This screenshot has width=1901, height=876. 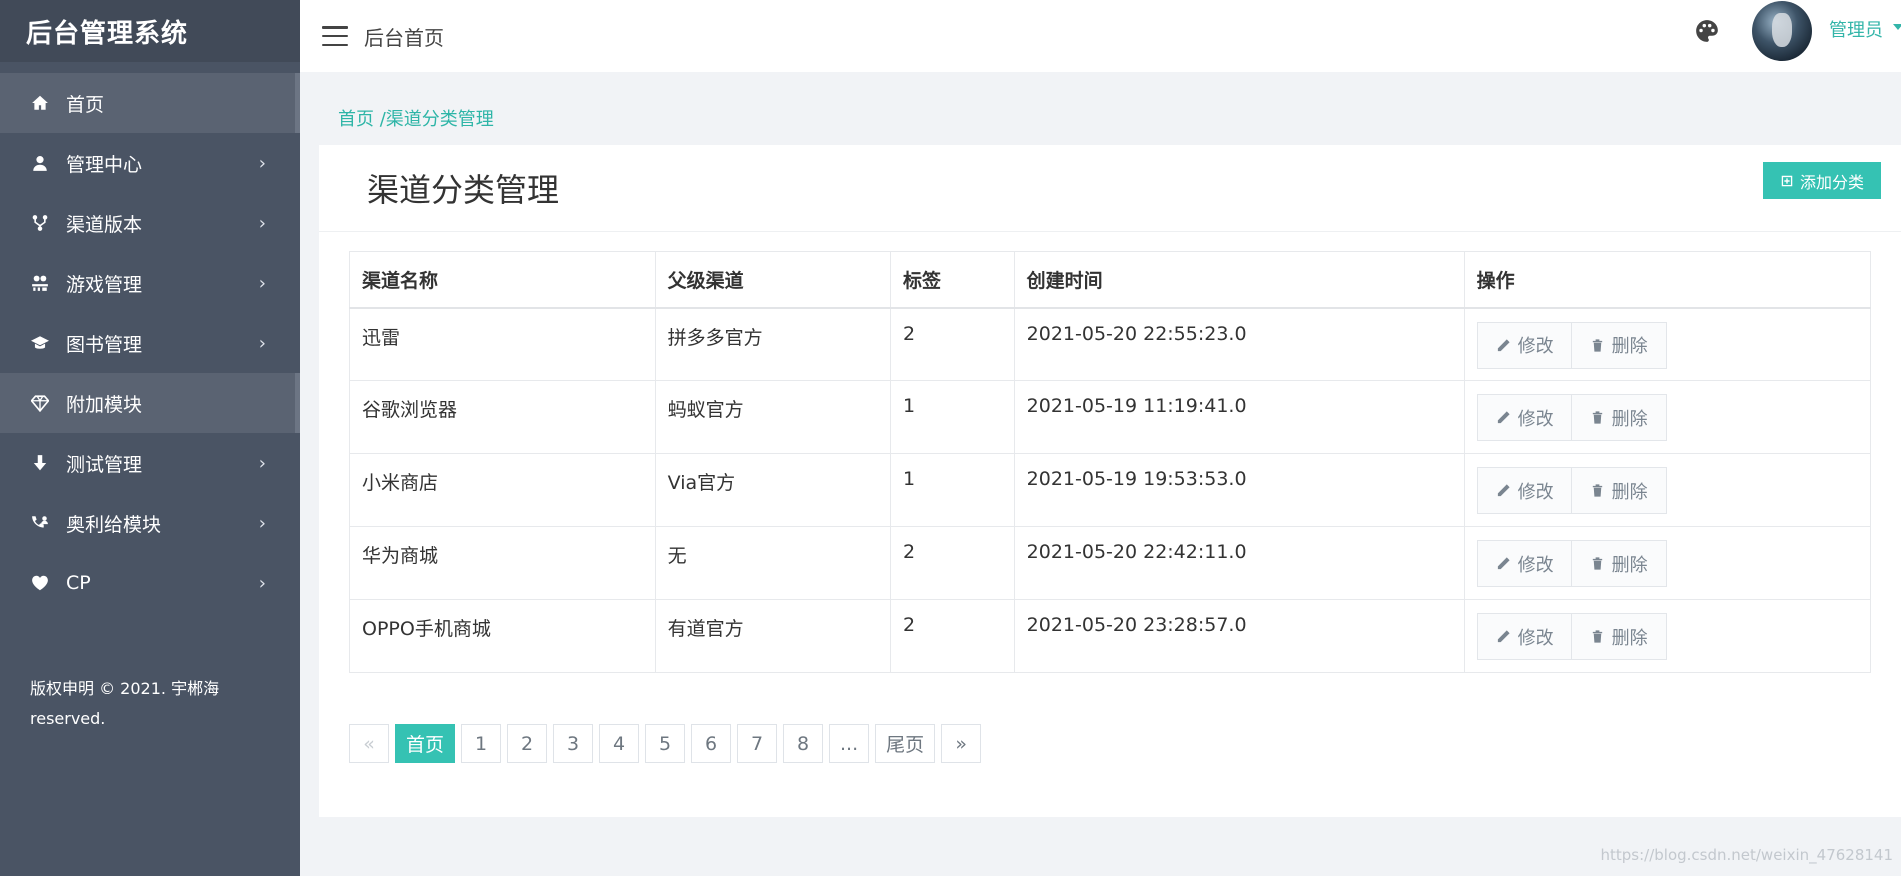 What do you see at coordinates (502, 636) in the screenshot?
I see `cell-name: OPPO手机商城` at bounding box center [502, 636].